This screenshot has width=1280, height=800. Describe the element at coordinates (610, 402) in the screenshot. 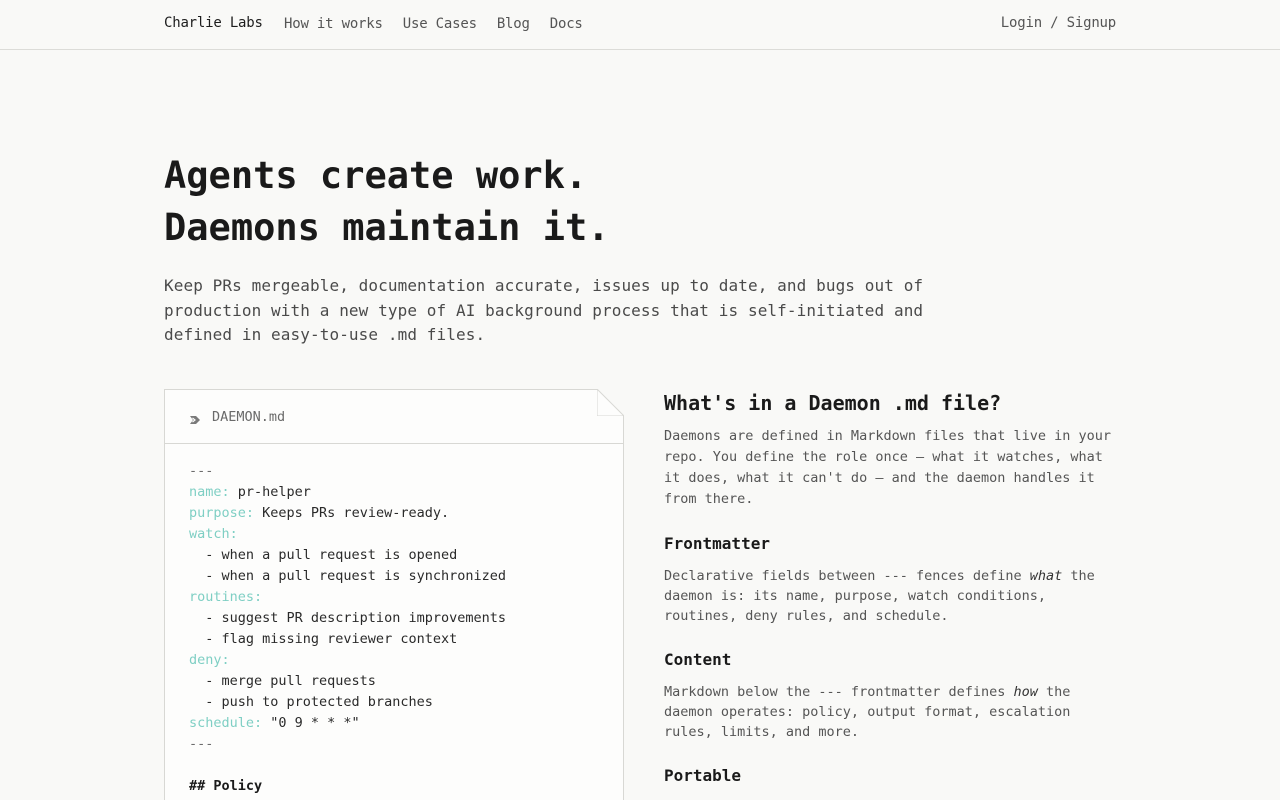

I see `page-fold-corner` at that location.